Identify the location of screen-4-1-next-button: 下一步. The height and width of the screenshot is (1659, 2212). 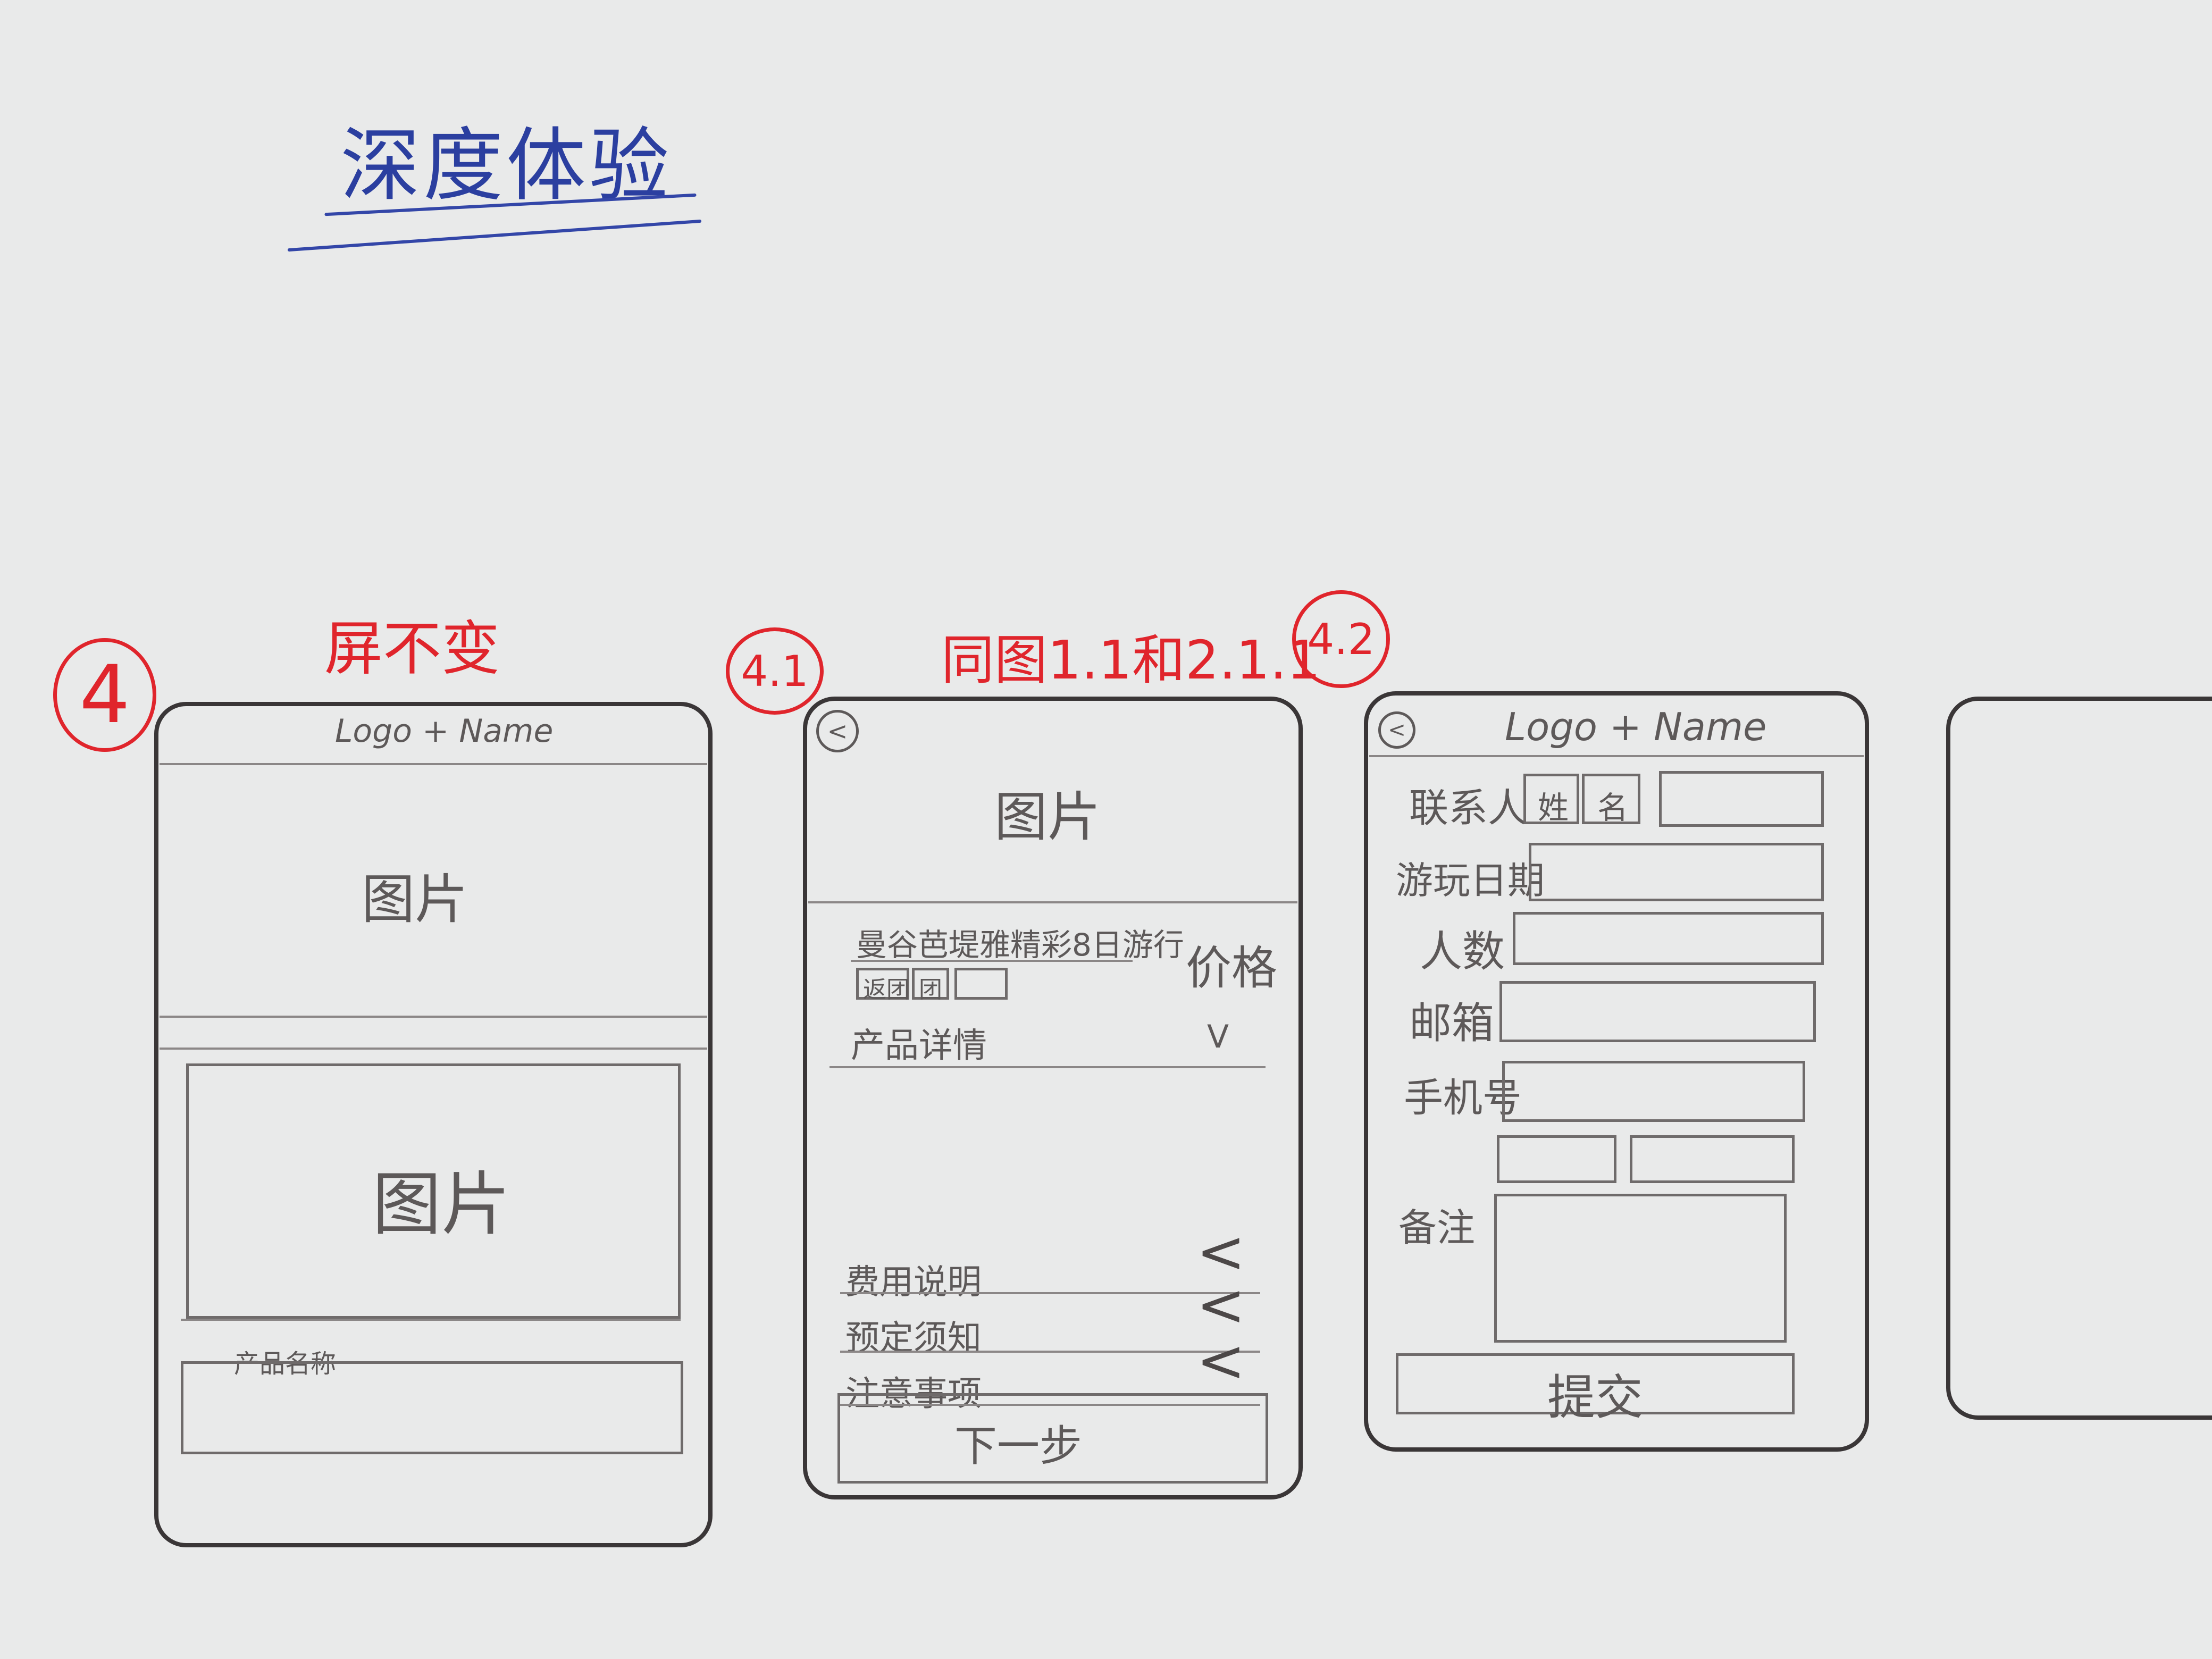
(1052, 1438).